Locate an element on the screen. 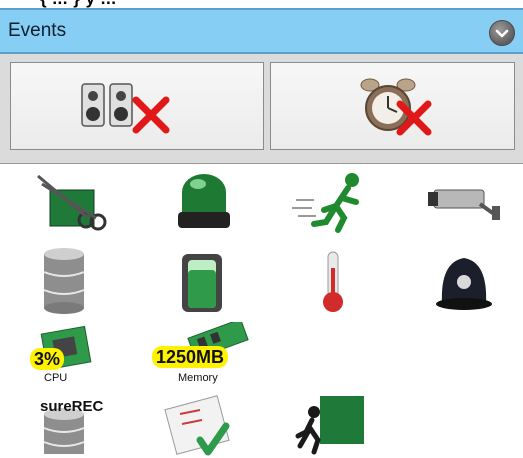 The width and height of the screenshot is (523, 458). thermometer-icon is located at coordinates (335, 281).